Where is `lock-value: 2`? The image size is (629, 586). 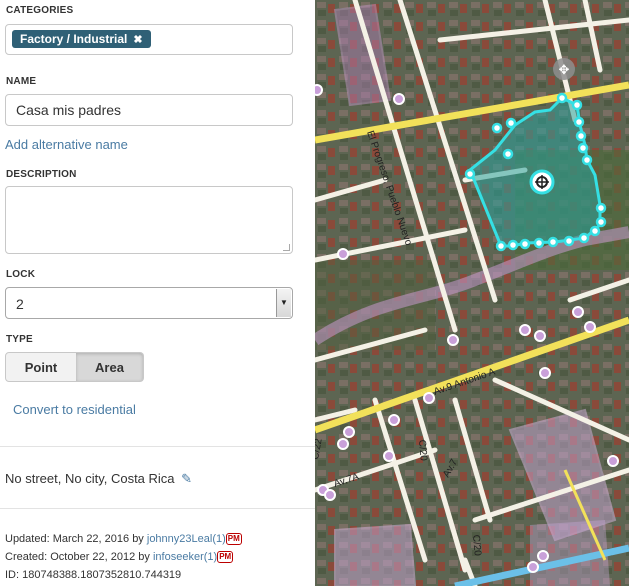 lock-value: 2 is located at coordinates (20, 304).